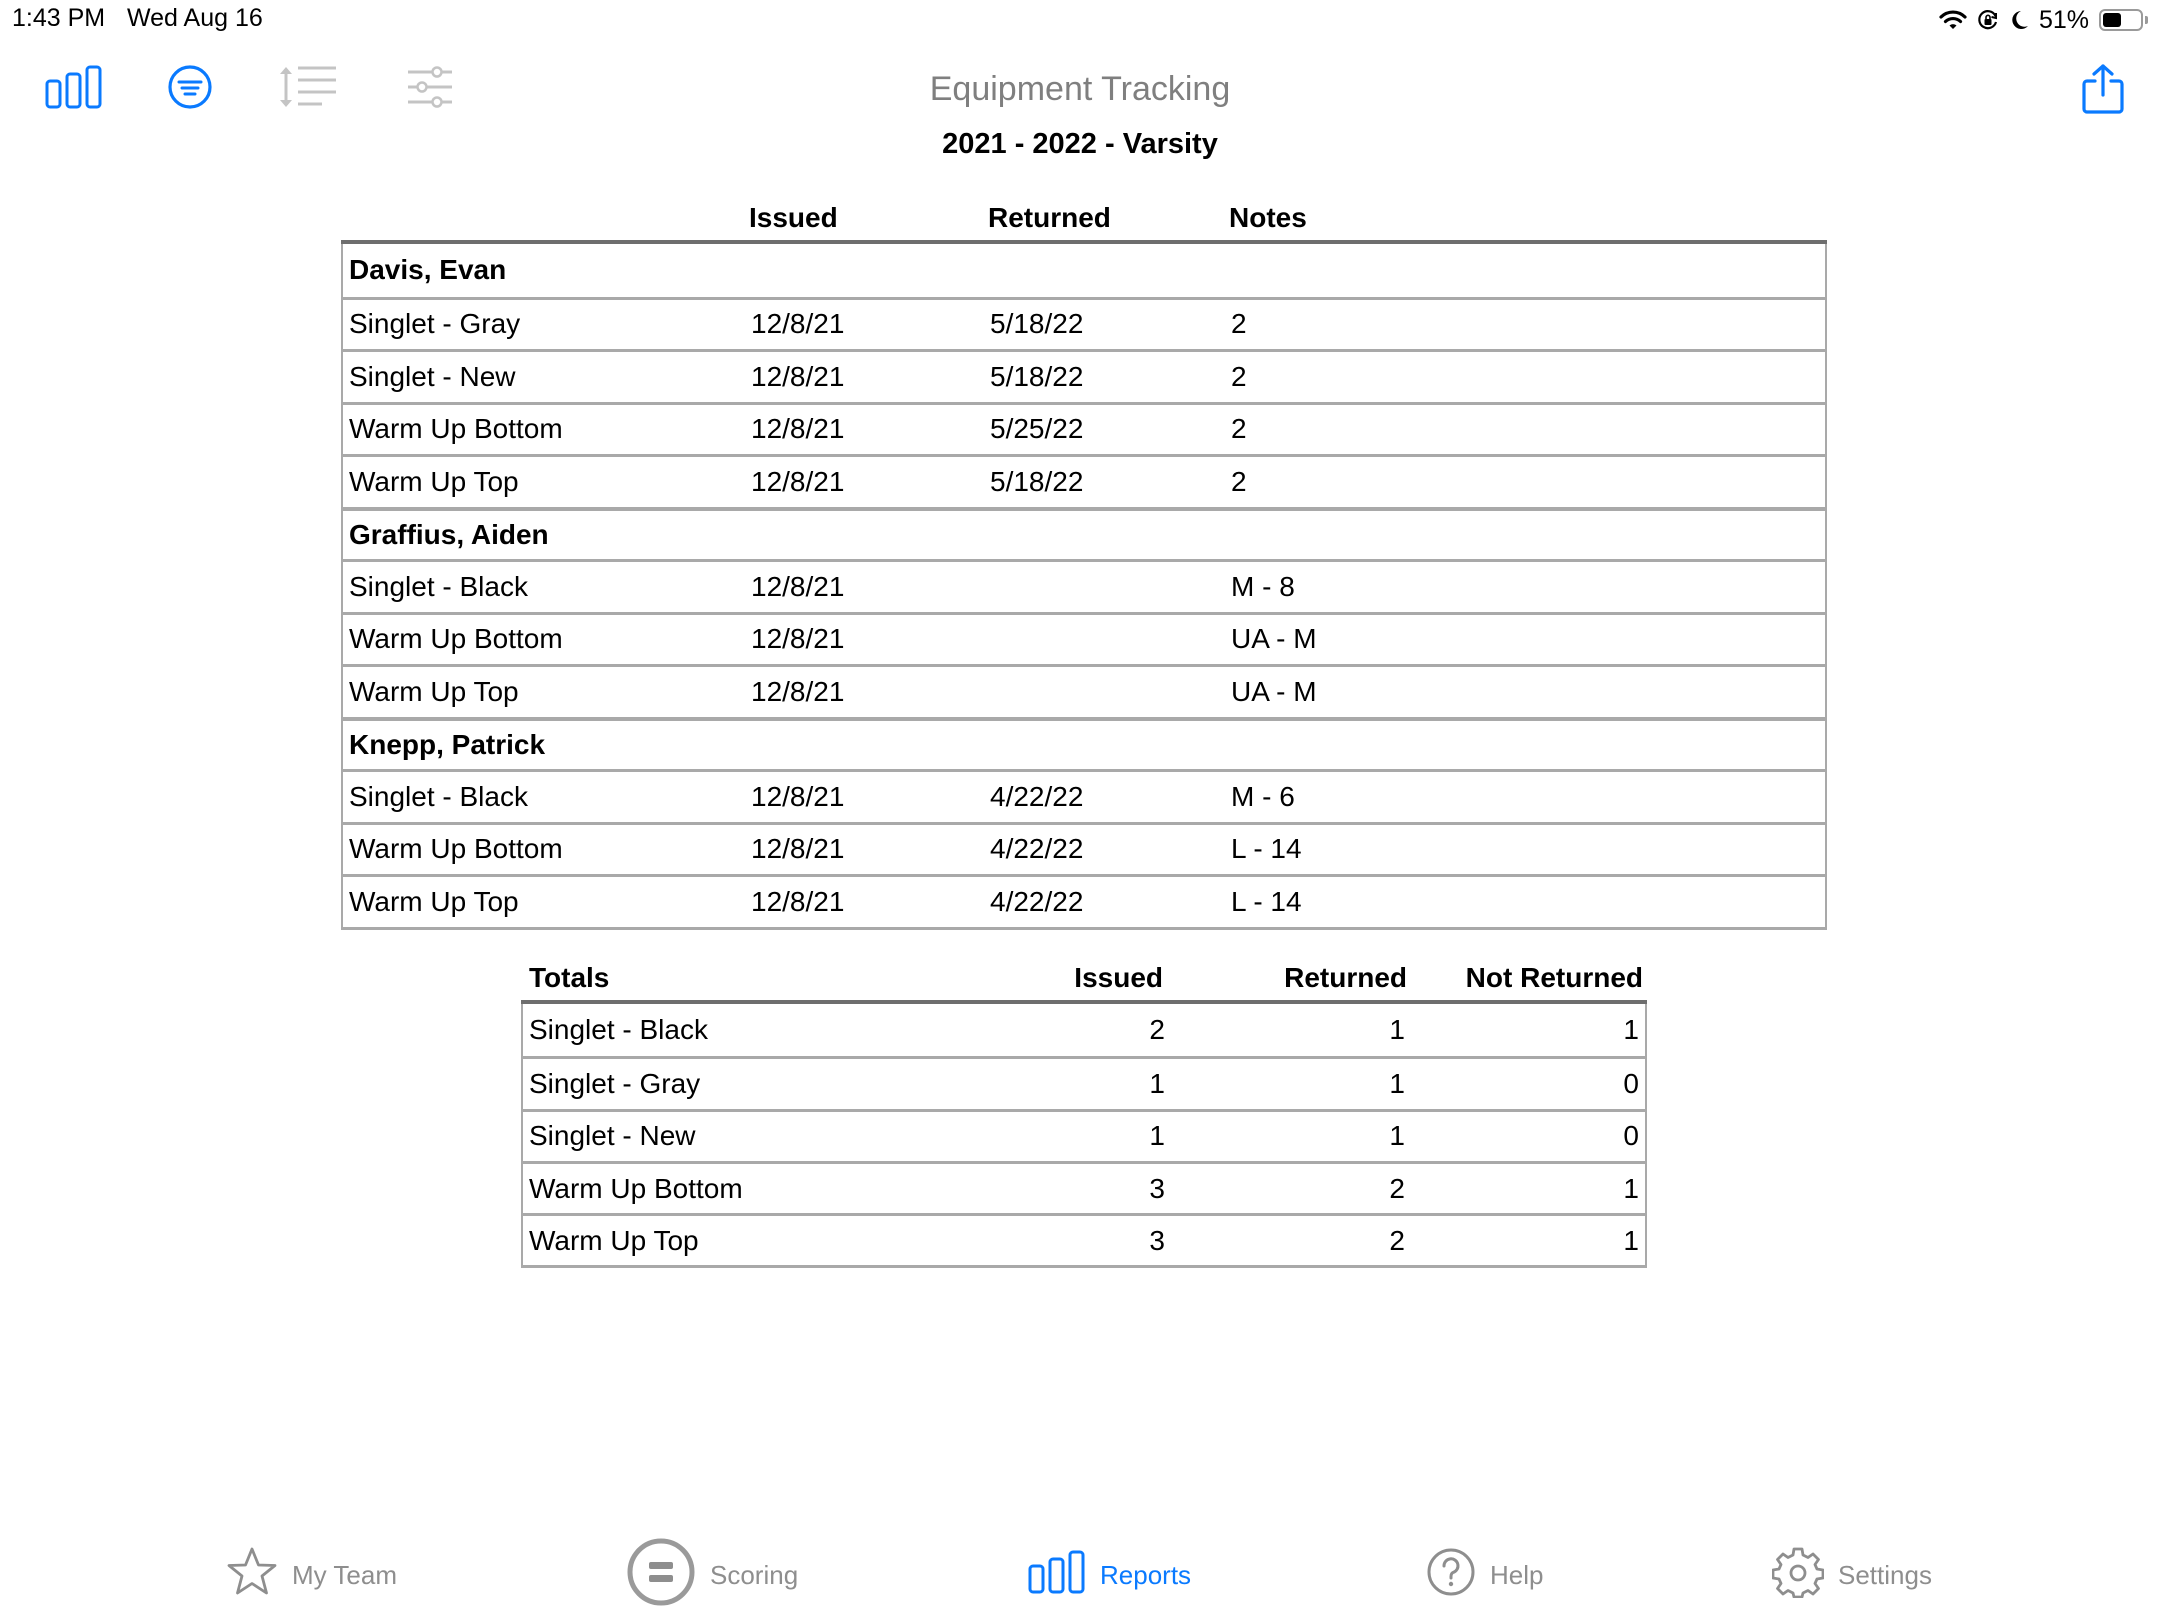  Describe the element at coordinates (754, 1574) in the screenshot. I see `tab-label: Scoring` at that location.